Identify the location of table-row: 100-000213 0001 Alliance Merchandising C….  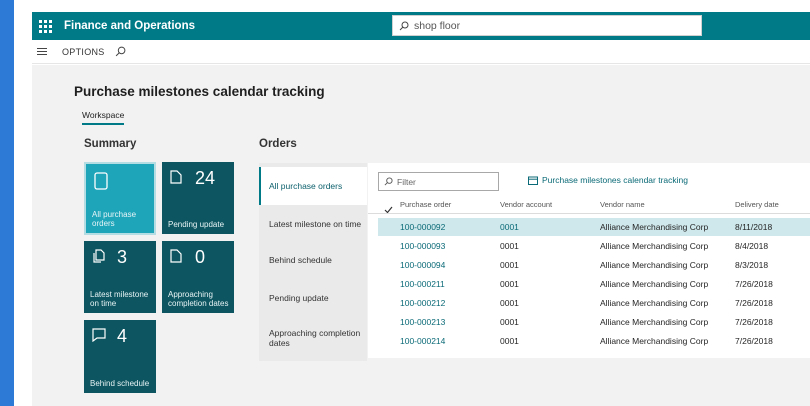
(594, 322).